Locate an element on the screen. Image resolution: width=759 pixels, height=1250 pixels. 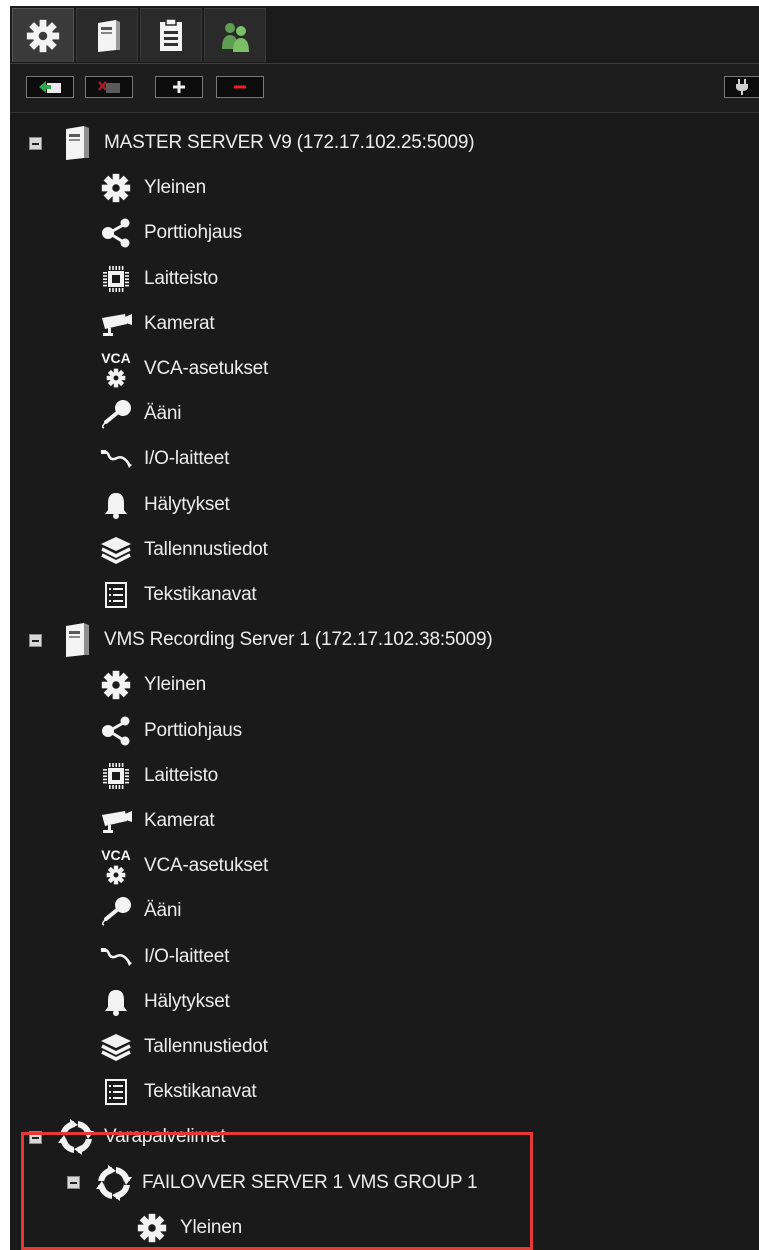
tree-item-label: Varapalvelimet is located at coordinates (165, 1137).